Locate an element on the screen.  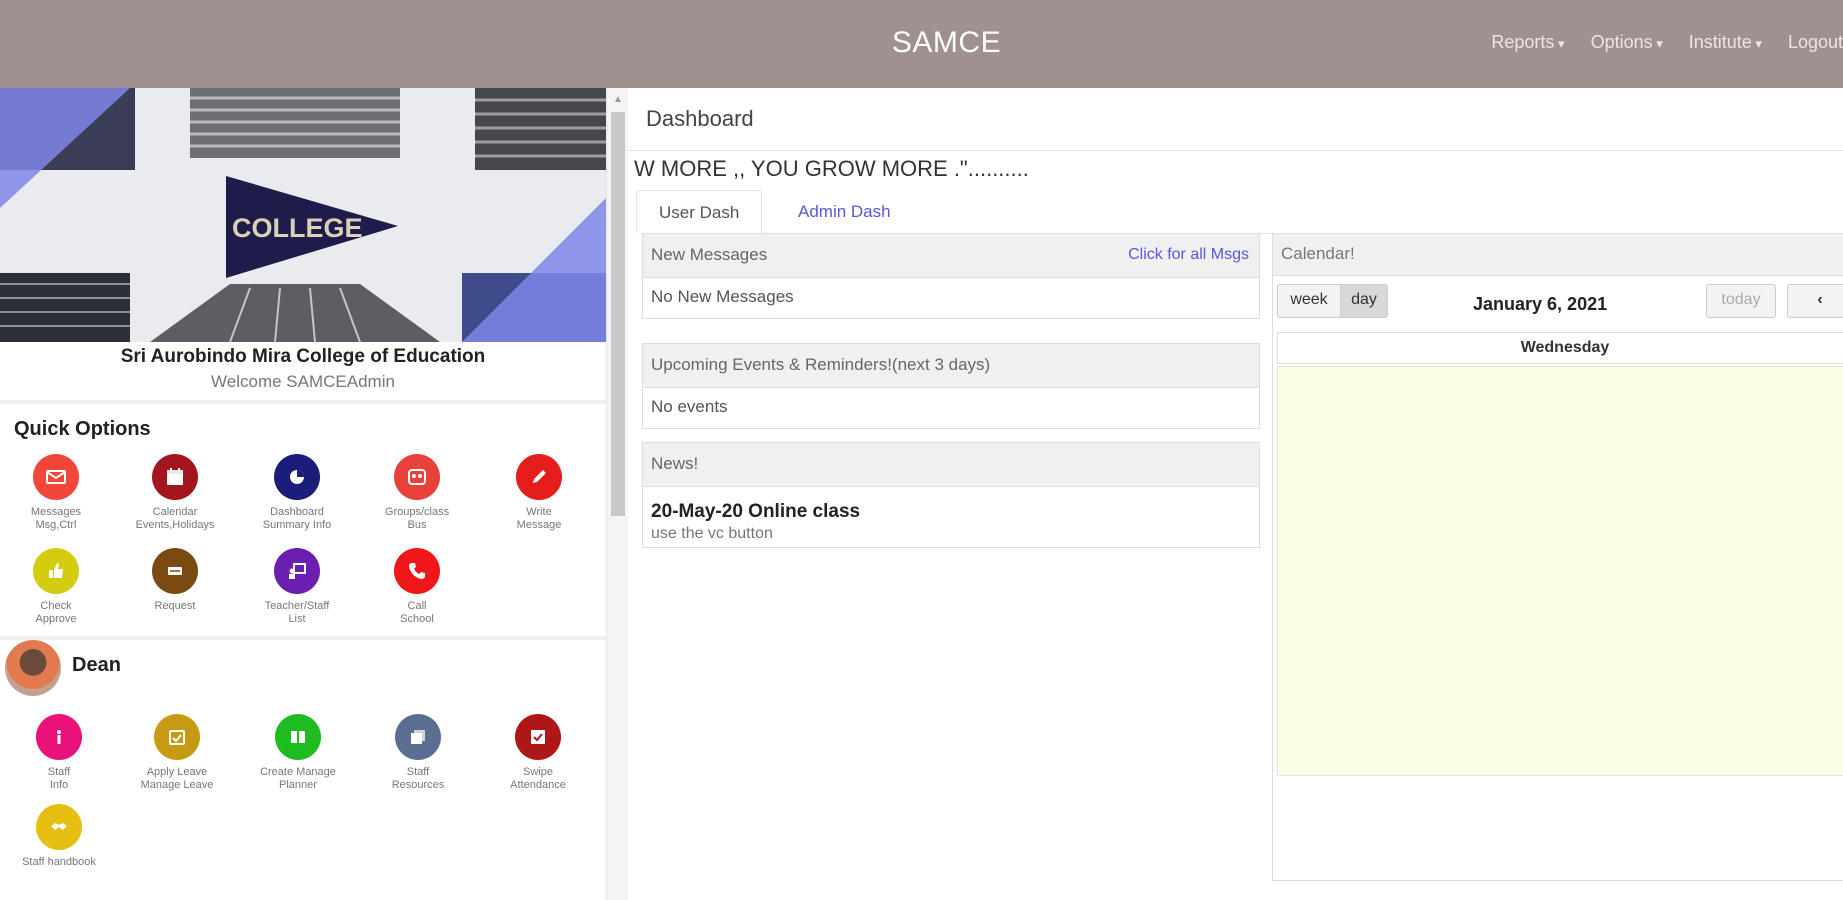
dean-option-sublabel: Planner is located at coordinates (298, 785).